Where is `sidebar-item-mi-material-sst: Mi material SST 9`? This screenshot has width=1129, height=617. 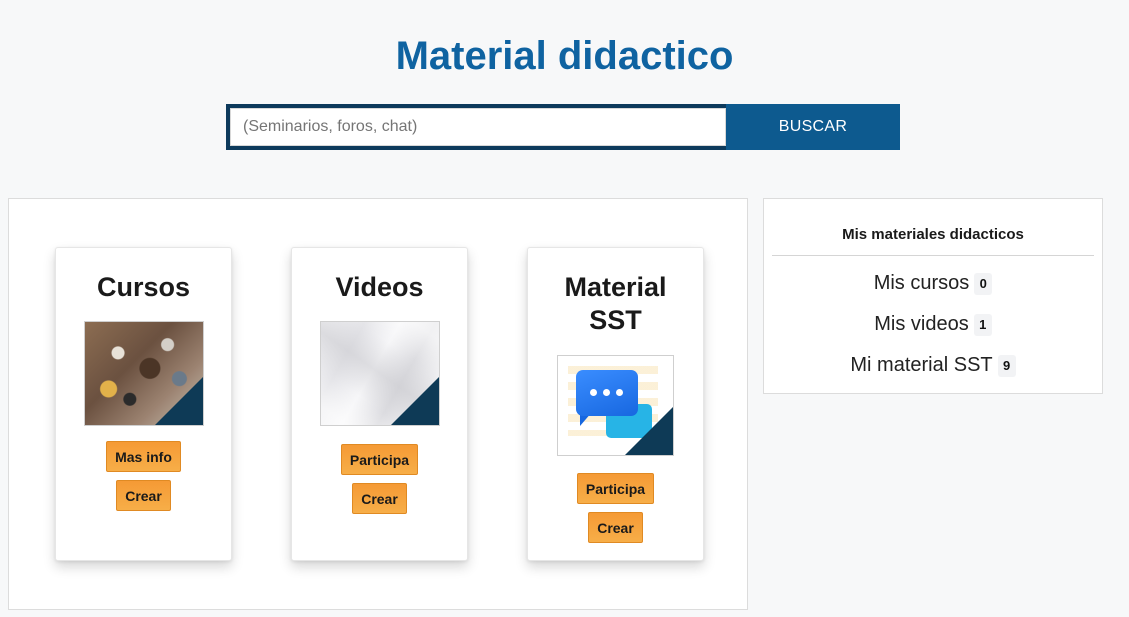 sidebar-item-mi-material-sst: Mi material SST 9 is located at coordinates (933, 365).